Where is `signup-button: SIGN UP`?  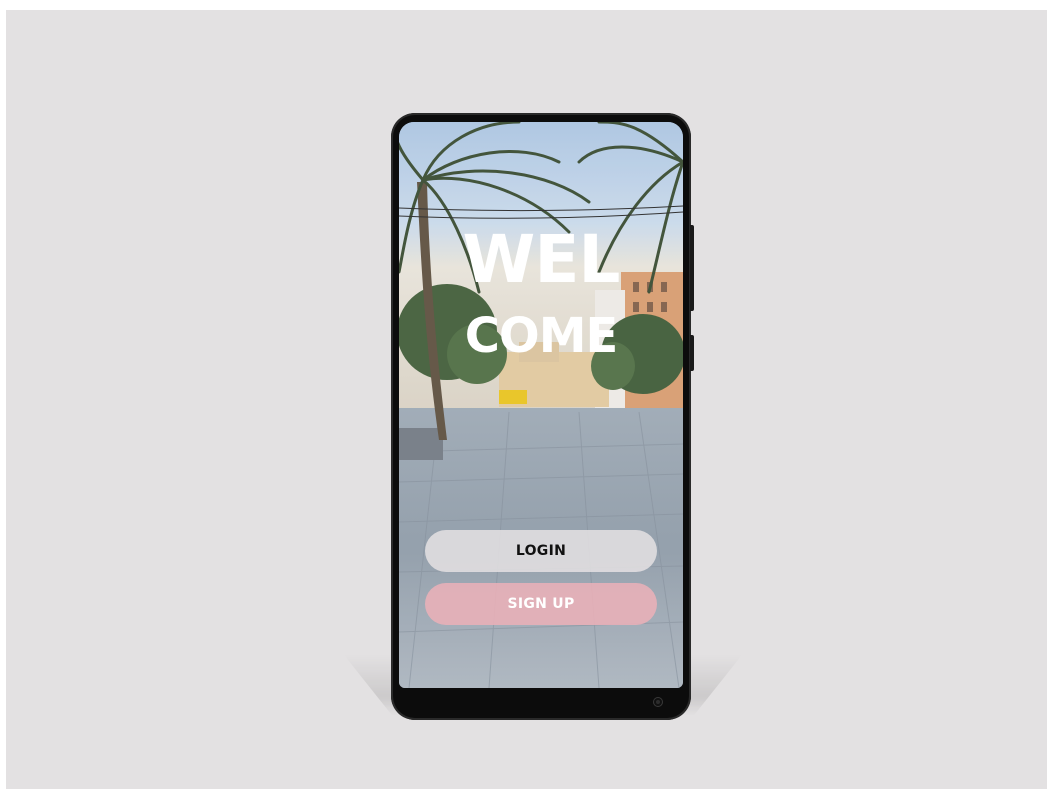
signup-button: SIGN UP is located at coordinates (541, 604).